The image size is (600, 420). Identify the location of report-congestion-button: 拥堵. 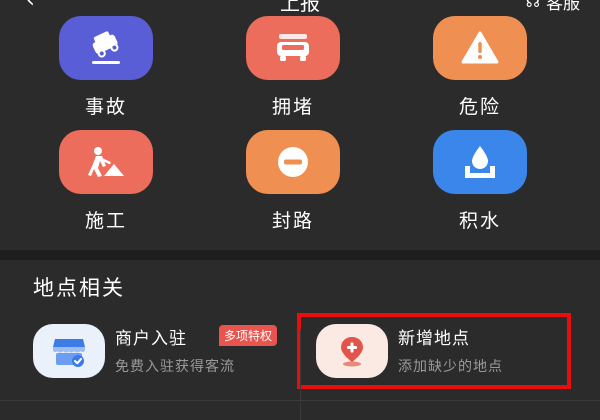
(293, 67).